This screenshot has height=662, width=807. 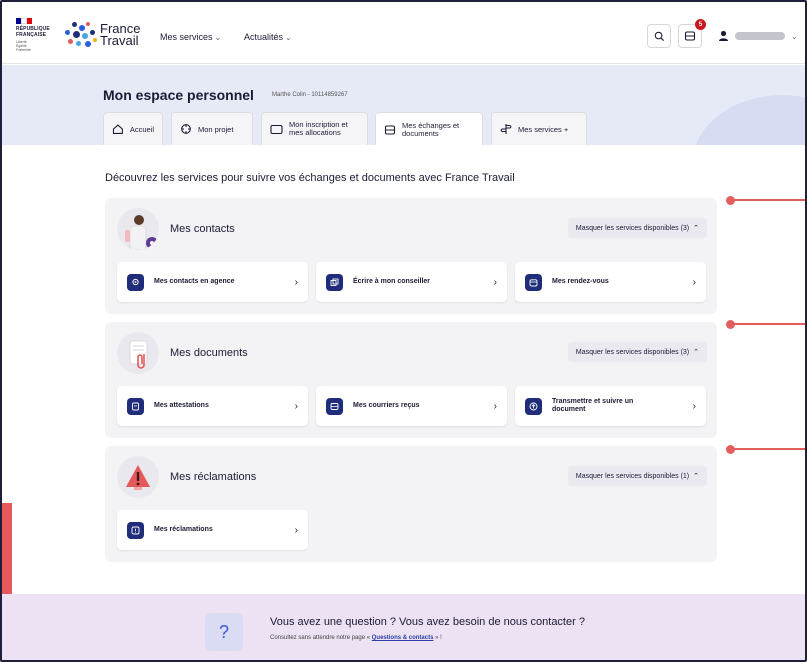 I want to click on service-mes-attestations: Mes attestations ›, so click(x=212, y=406).